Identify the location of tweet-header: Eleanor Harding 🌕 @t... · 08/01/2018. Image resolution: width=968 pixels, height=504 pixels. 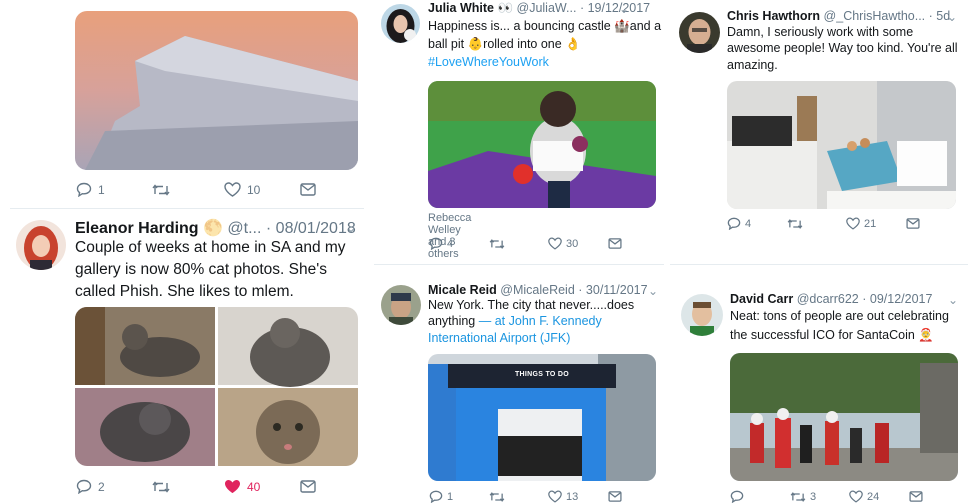
(215, 228).